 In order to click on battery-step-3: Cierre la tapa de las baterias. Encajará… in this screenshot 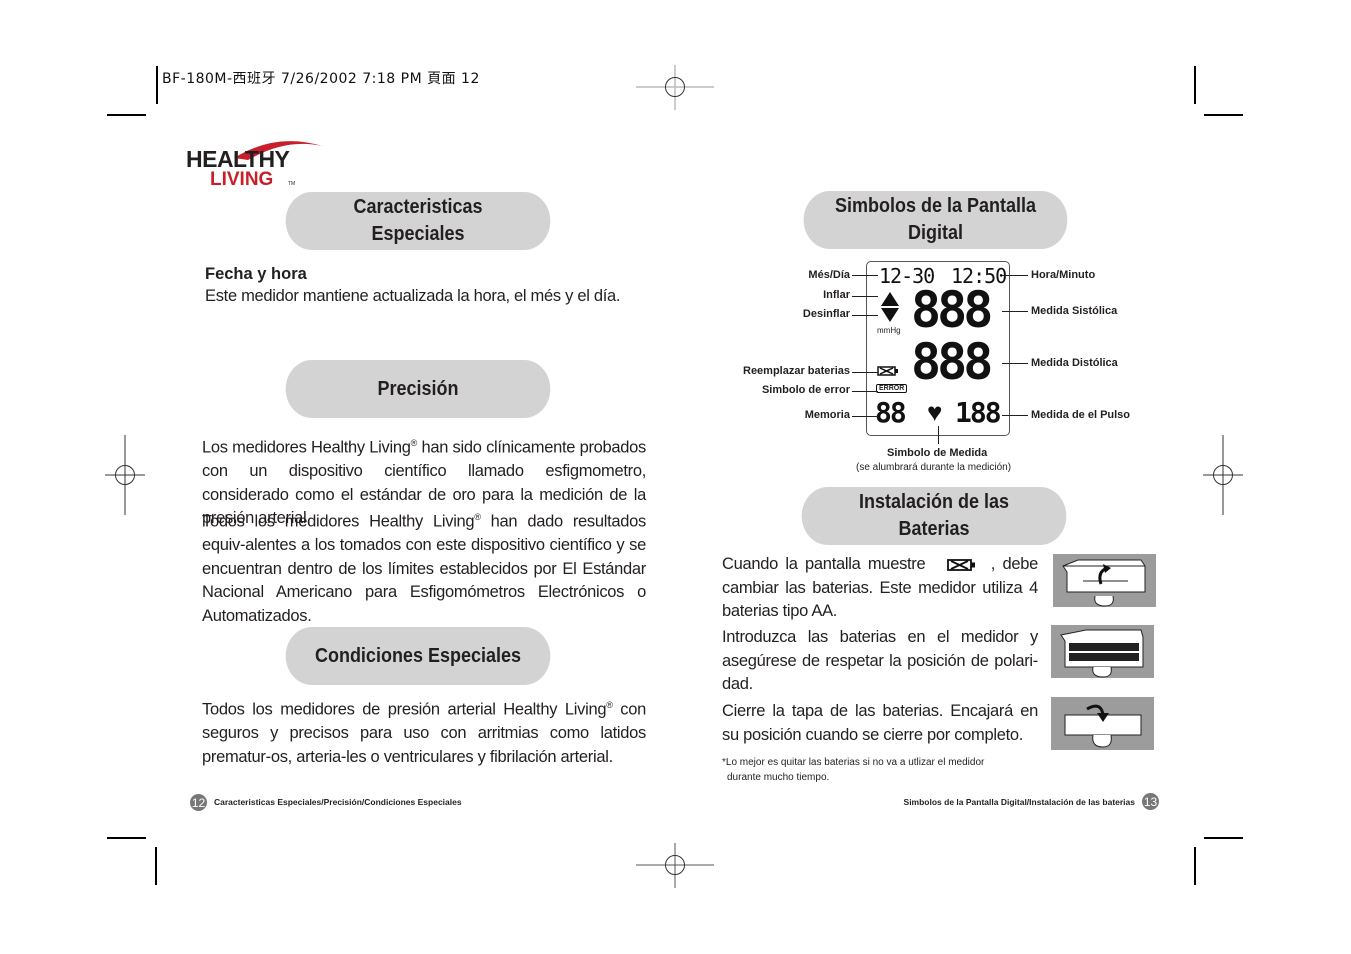, I will do `click(880, 723)`.